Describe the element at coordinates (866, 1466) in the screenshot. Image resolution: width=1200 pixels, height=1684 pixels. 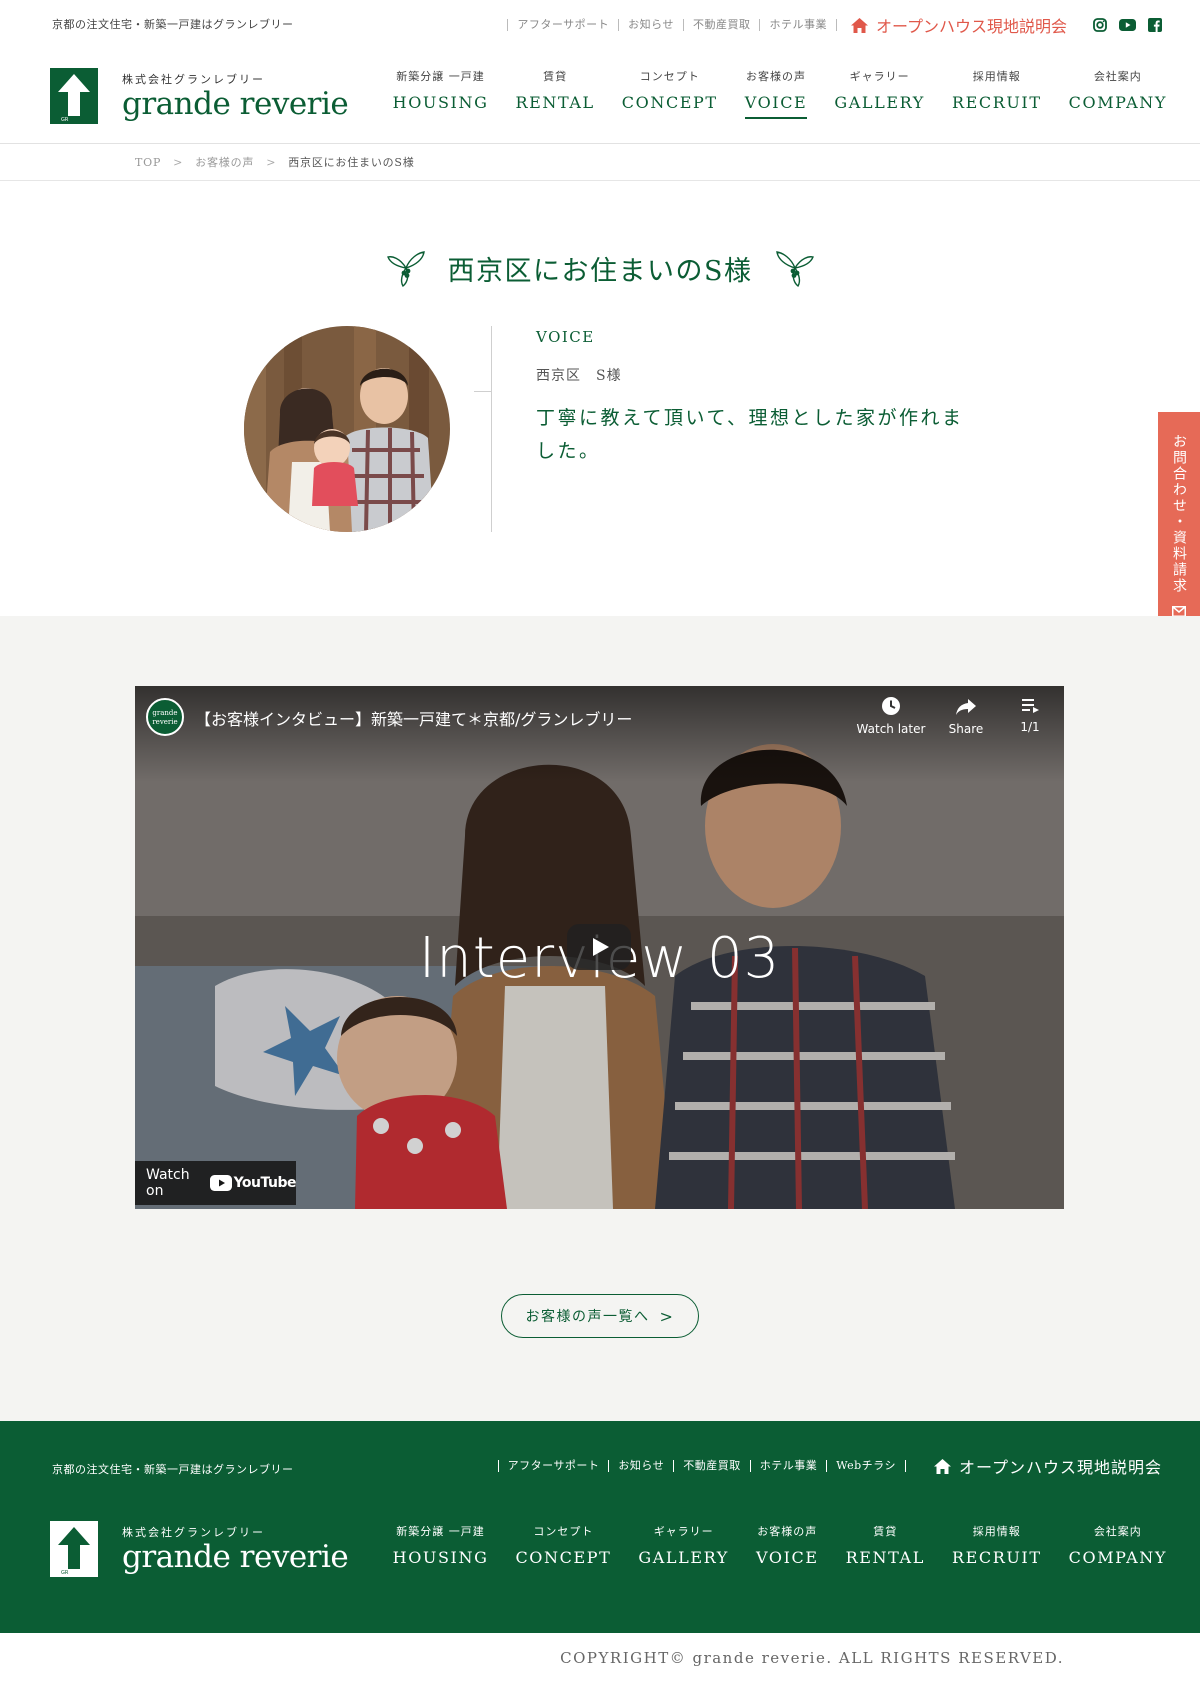
I see `footer-util-link-web-flyer: Webチラシ` at that location.